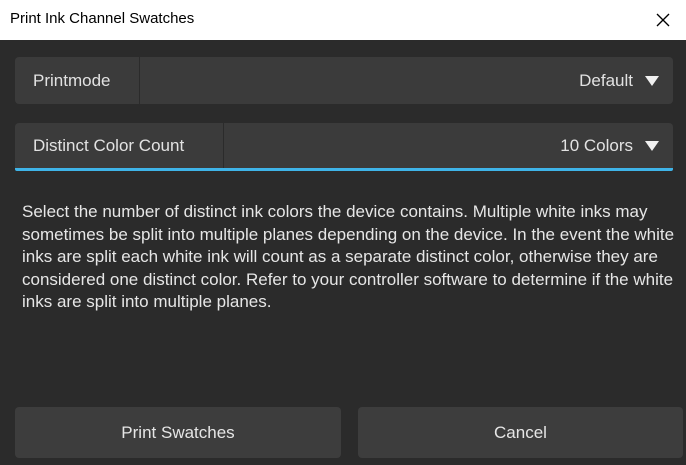 The width and height of the screenshot is (686, 465). I want to click on color-count-label: Distinct Color Count, so click(119, 145).